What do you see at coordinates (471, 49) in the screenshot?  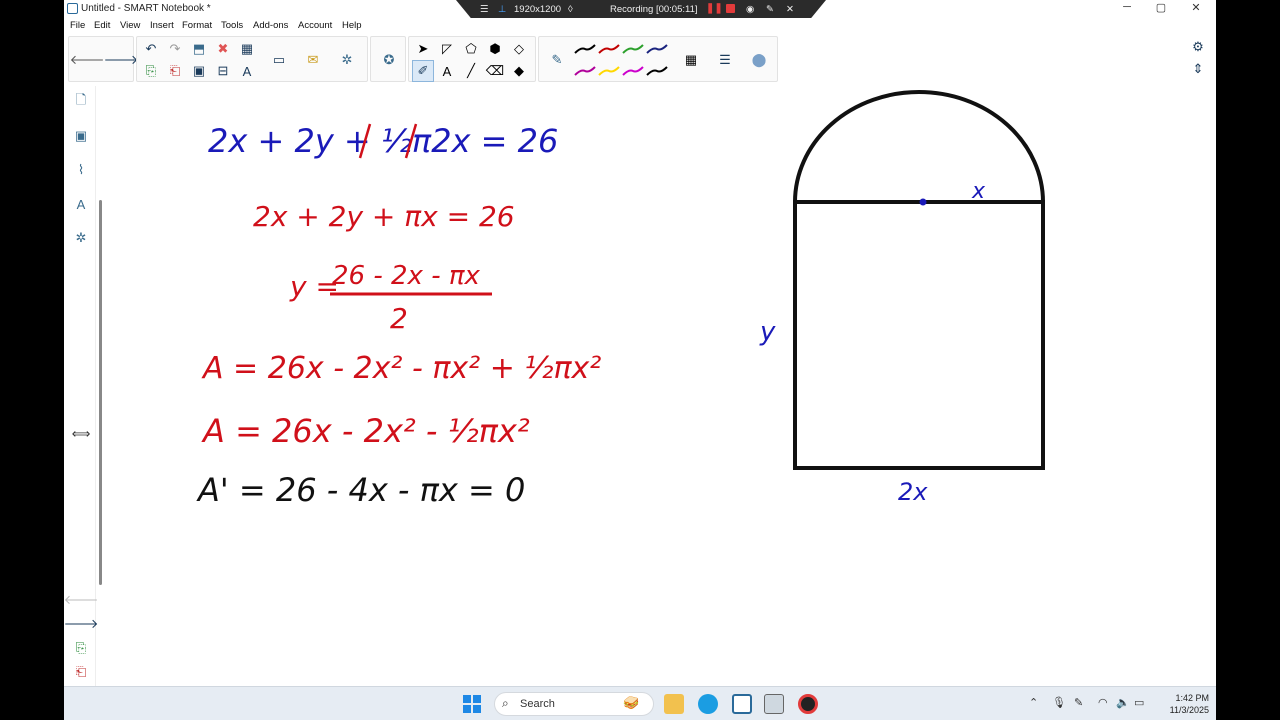 I see `lines-icon: ⬠` at bounding box center [471, 49].